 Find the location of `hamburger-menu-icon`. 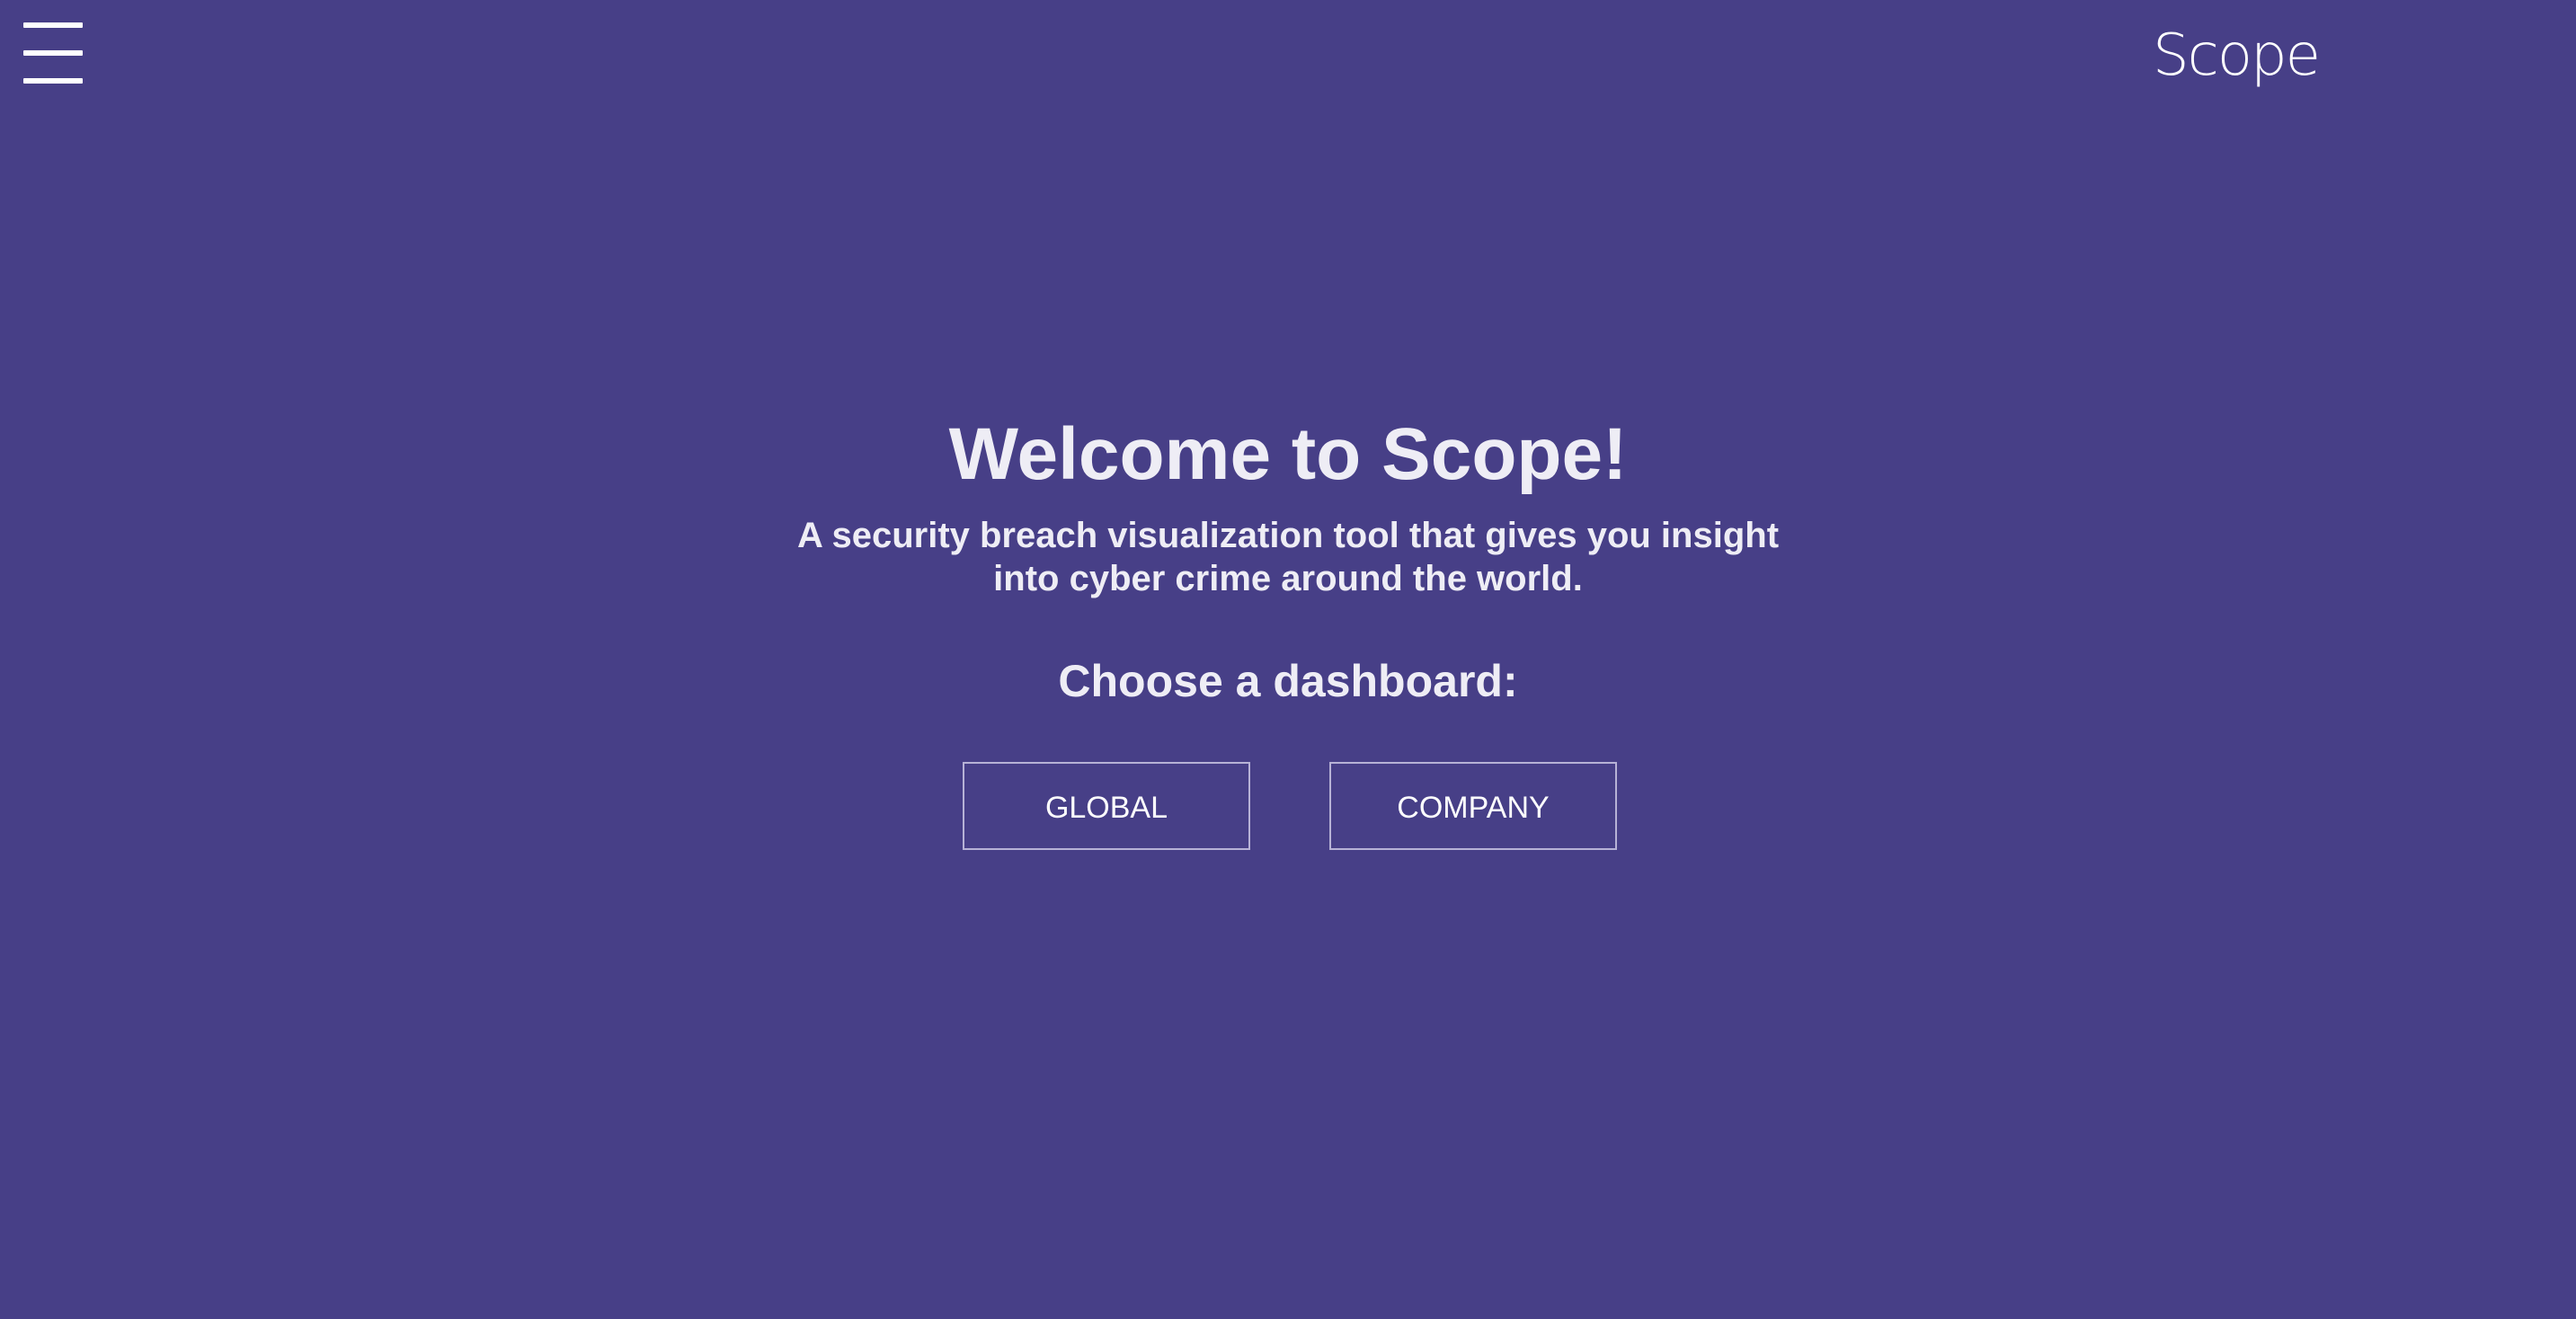

hamburger-menu-icon is located at coordinates (53, 53).